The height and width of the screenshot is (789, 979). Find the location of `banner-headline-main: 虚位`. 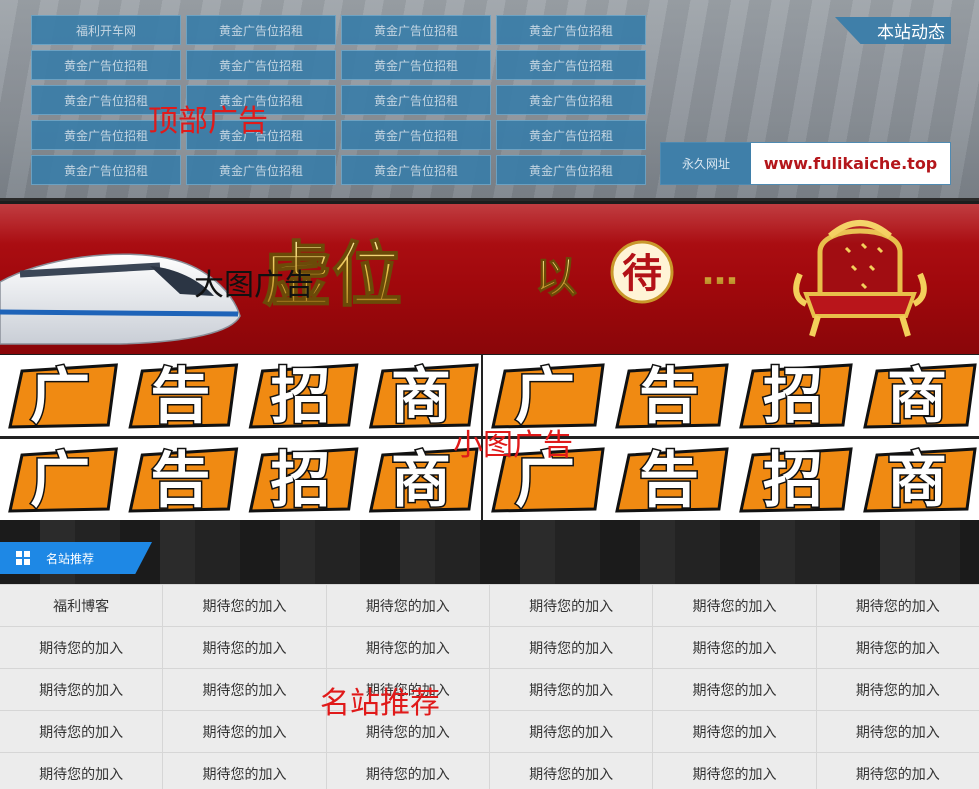

banner-headline-main: 虚位 is located at coordinates (332, 275).